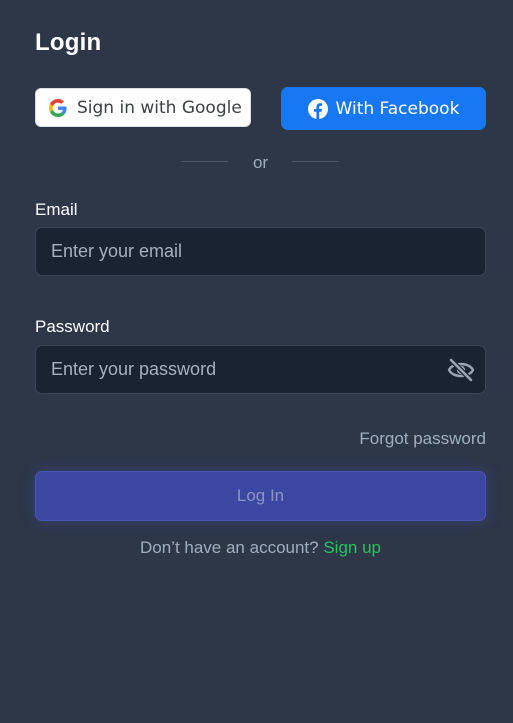  What do you see at coordinates (260, 108) in the screenshot?
I see `social-login-row: Sign in with Google With Facebook` at bounding box center [260, 108].